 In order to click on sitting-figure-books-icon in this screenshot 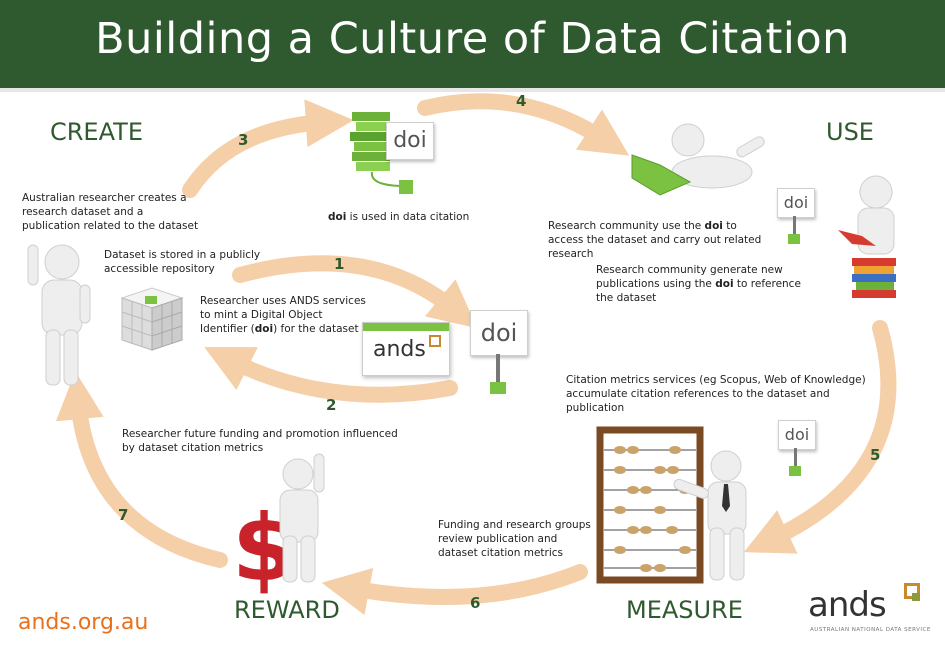, I will do `click(867, 236)`.